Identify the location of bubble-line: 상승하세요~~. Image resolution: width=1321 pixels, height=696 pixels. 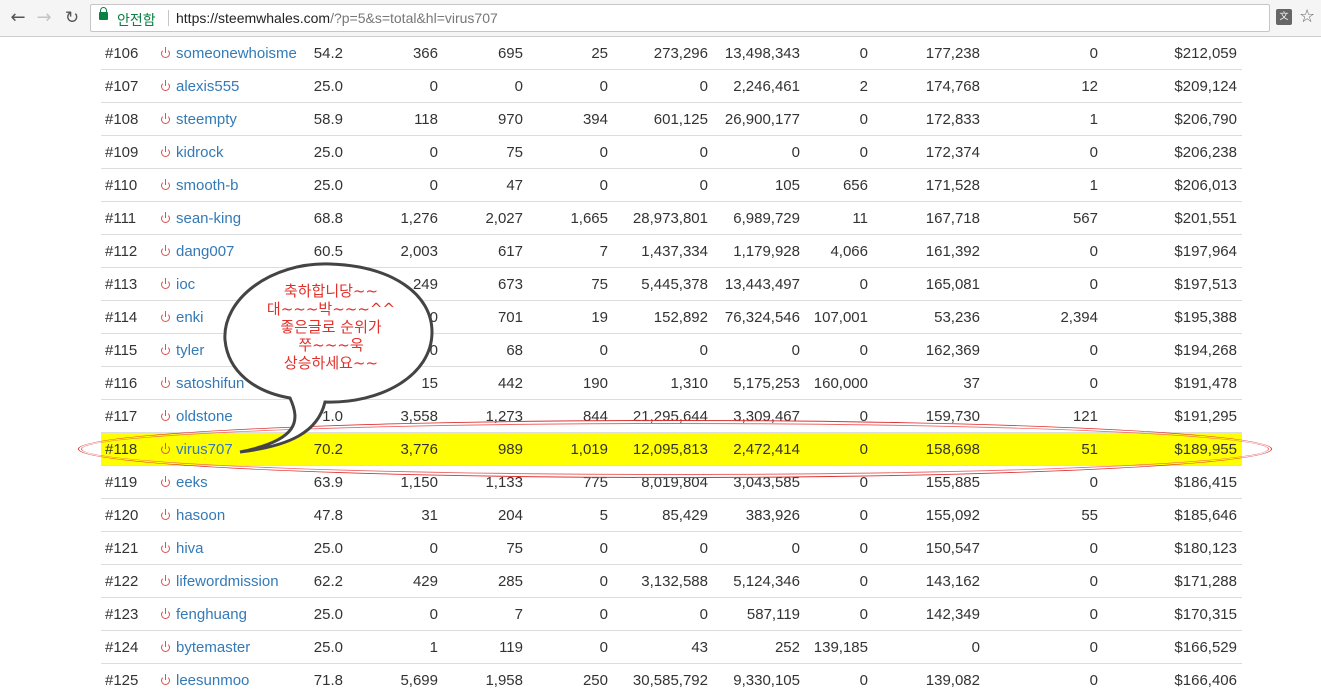
(331, 363).